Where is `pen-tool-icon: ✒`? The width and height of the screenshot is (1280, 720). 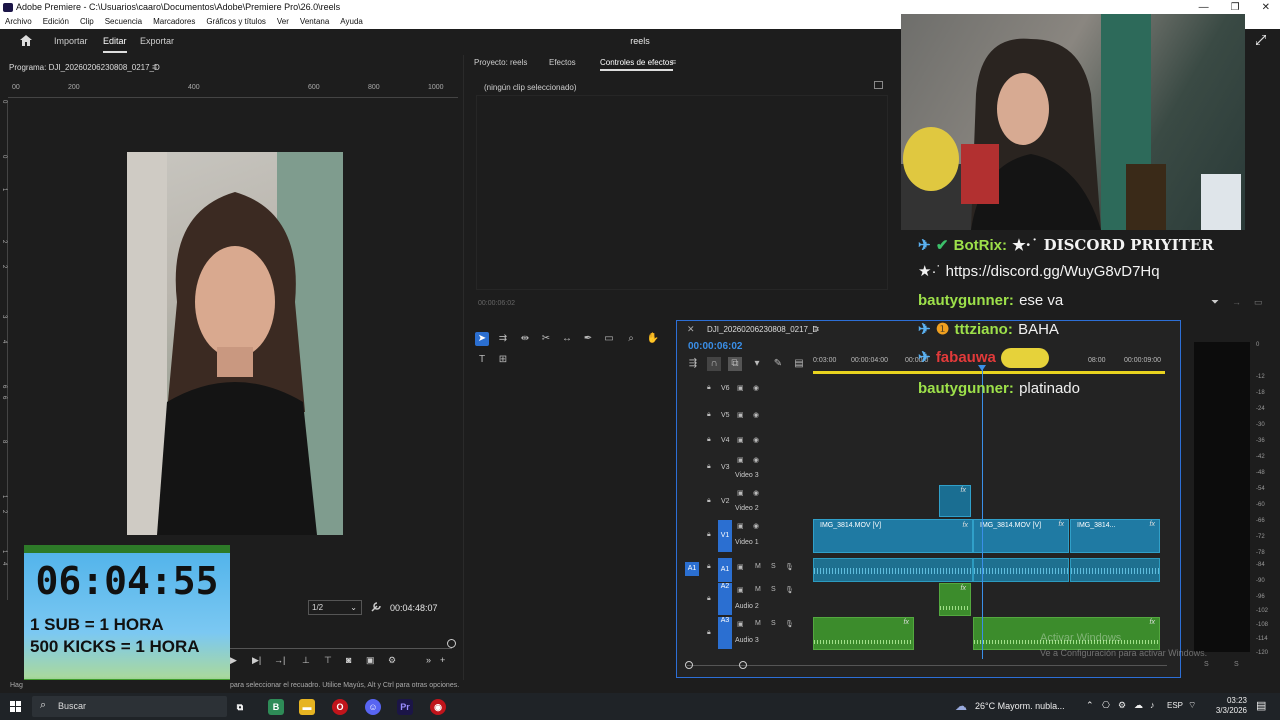 pen-tool-icon: ✒ is located at coordinates (588, 339).